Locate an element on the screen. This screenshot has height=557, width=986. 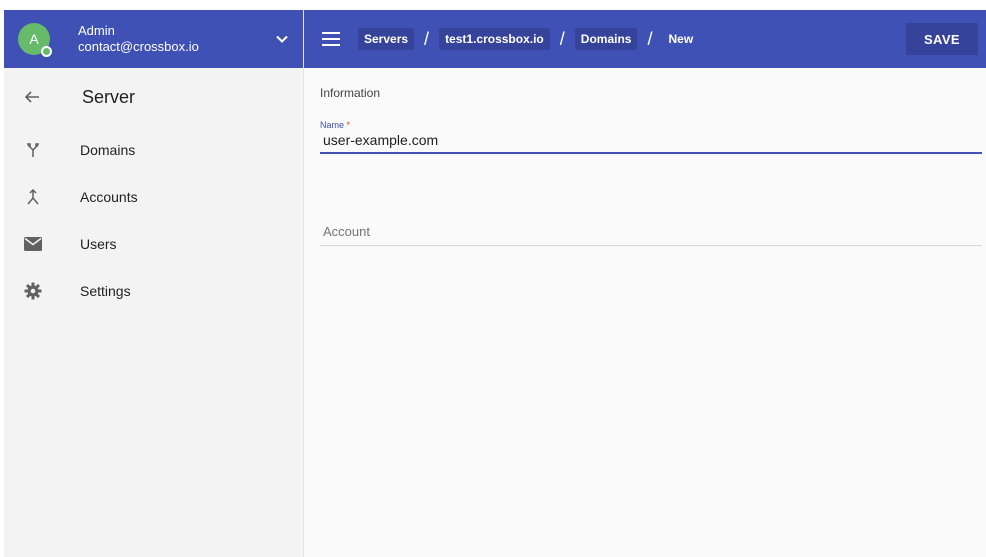
required-marker: * is located at coordinates (348, 125).